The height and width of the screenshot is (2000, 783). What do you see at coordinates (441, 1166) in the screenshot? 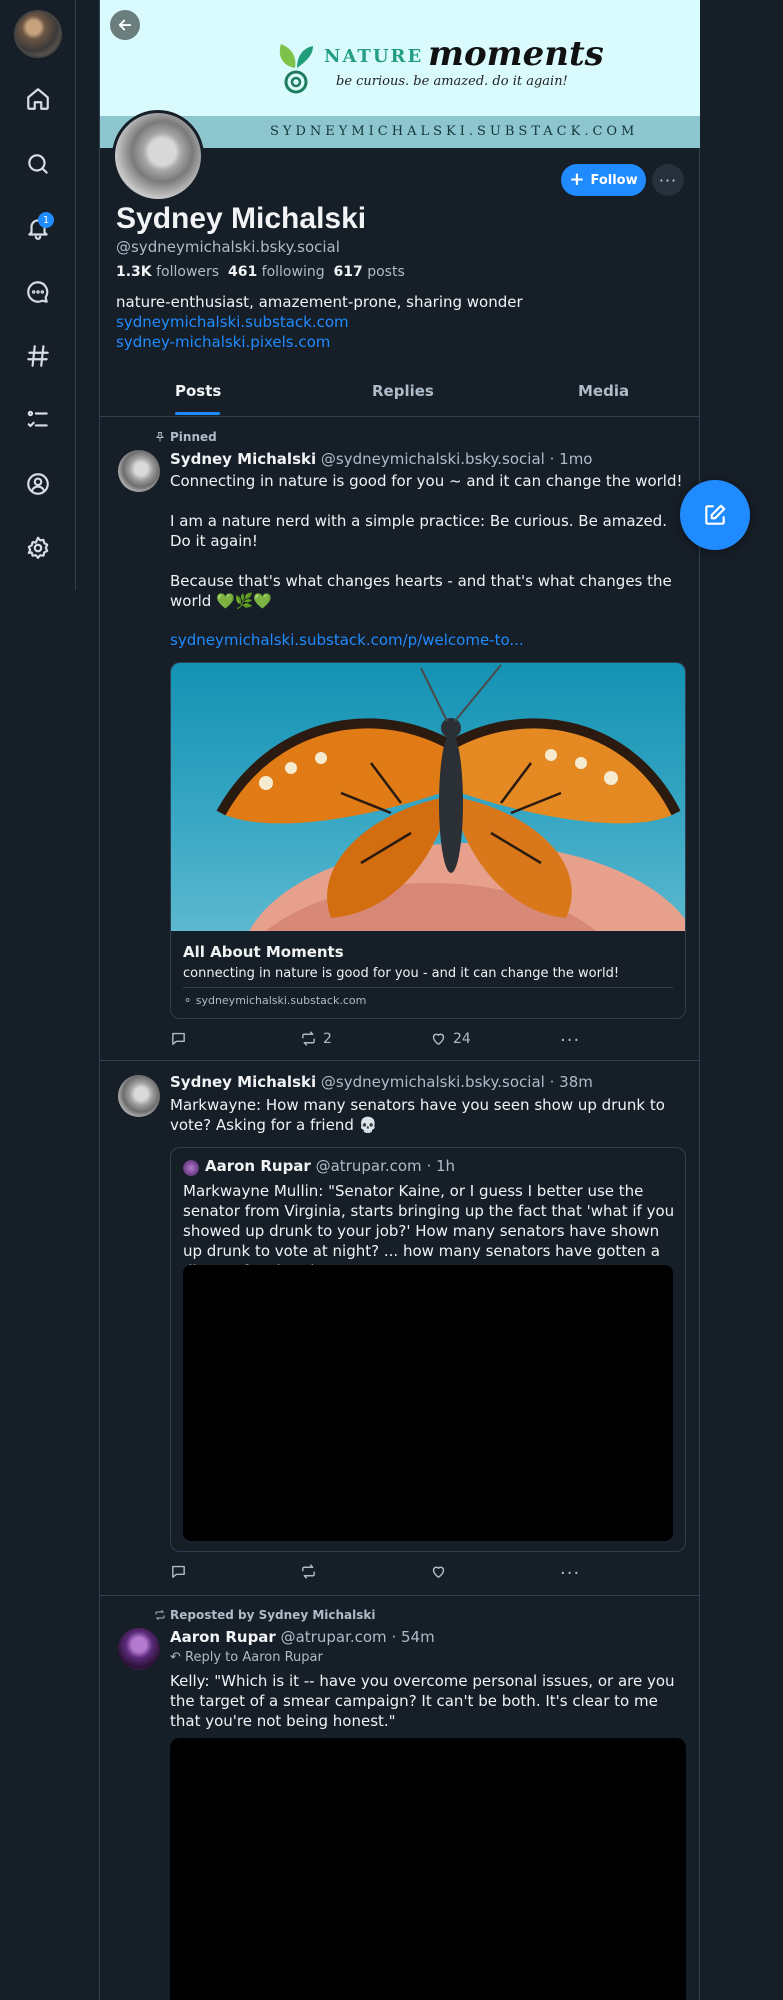
I see `quote-time: · 1h` at bounding box center [441, 1166].